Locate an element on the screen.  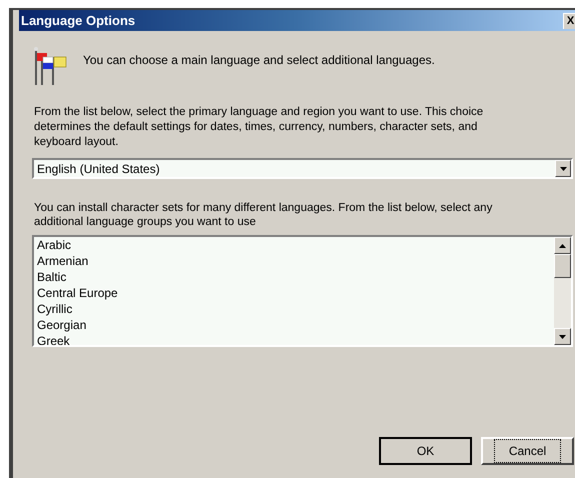
dropdown-button is located at coordinates (563, 168).